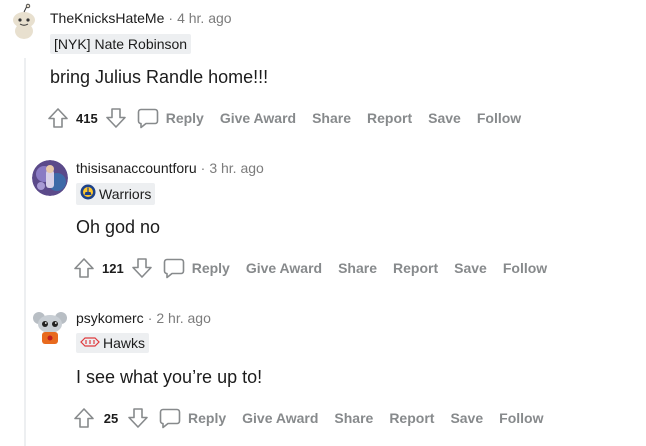  Describe the element at coordinates (50, 178) in the screenshot. I see `user-avatar-icon` at that location.